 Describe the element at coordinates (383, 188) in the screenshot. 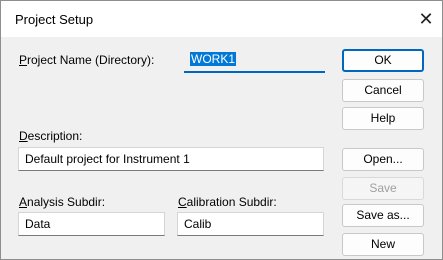

I see `save-button: Save` at that location.